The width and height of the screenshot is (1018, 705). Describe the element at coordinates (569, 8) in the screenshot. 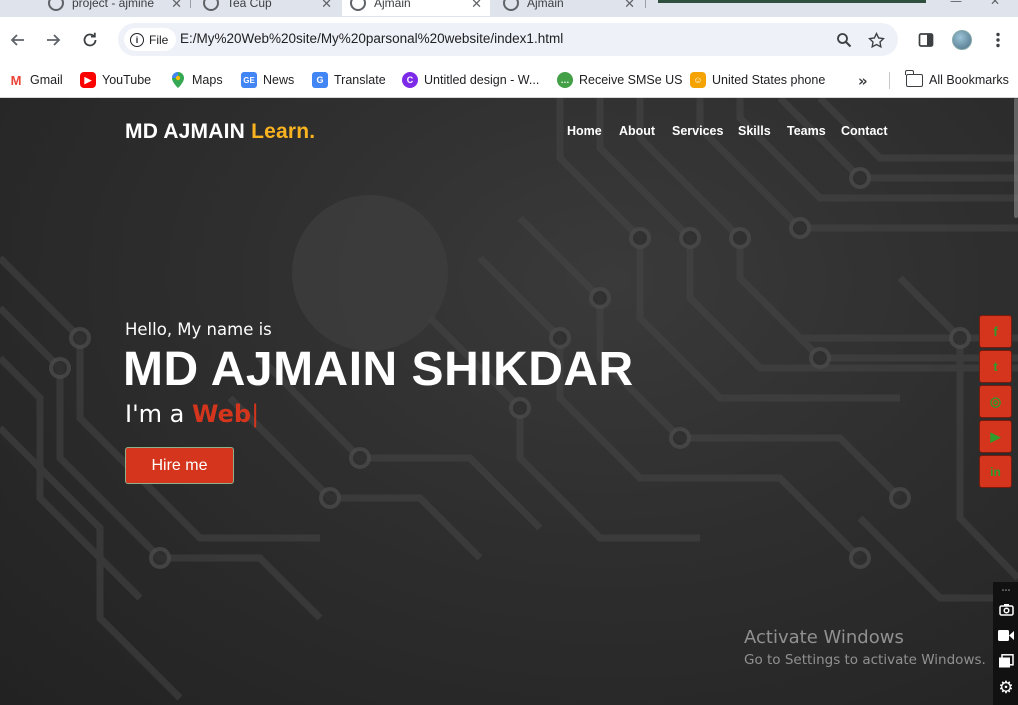

I see `browser-tab: Ajmain ✕` at that location.